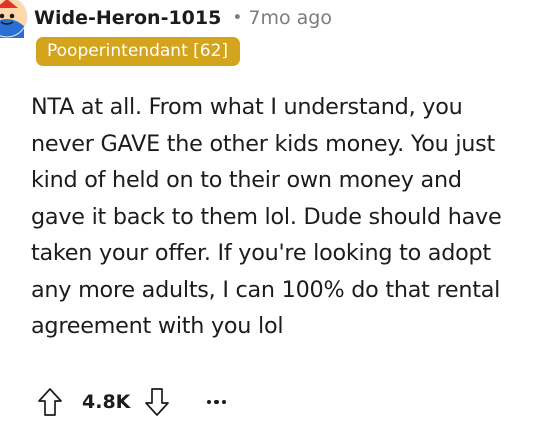 The width and height of the screenshot is (560, 421). I want to click on more-options-button, so click(216, 402).